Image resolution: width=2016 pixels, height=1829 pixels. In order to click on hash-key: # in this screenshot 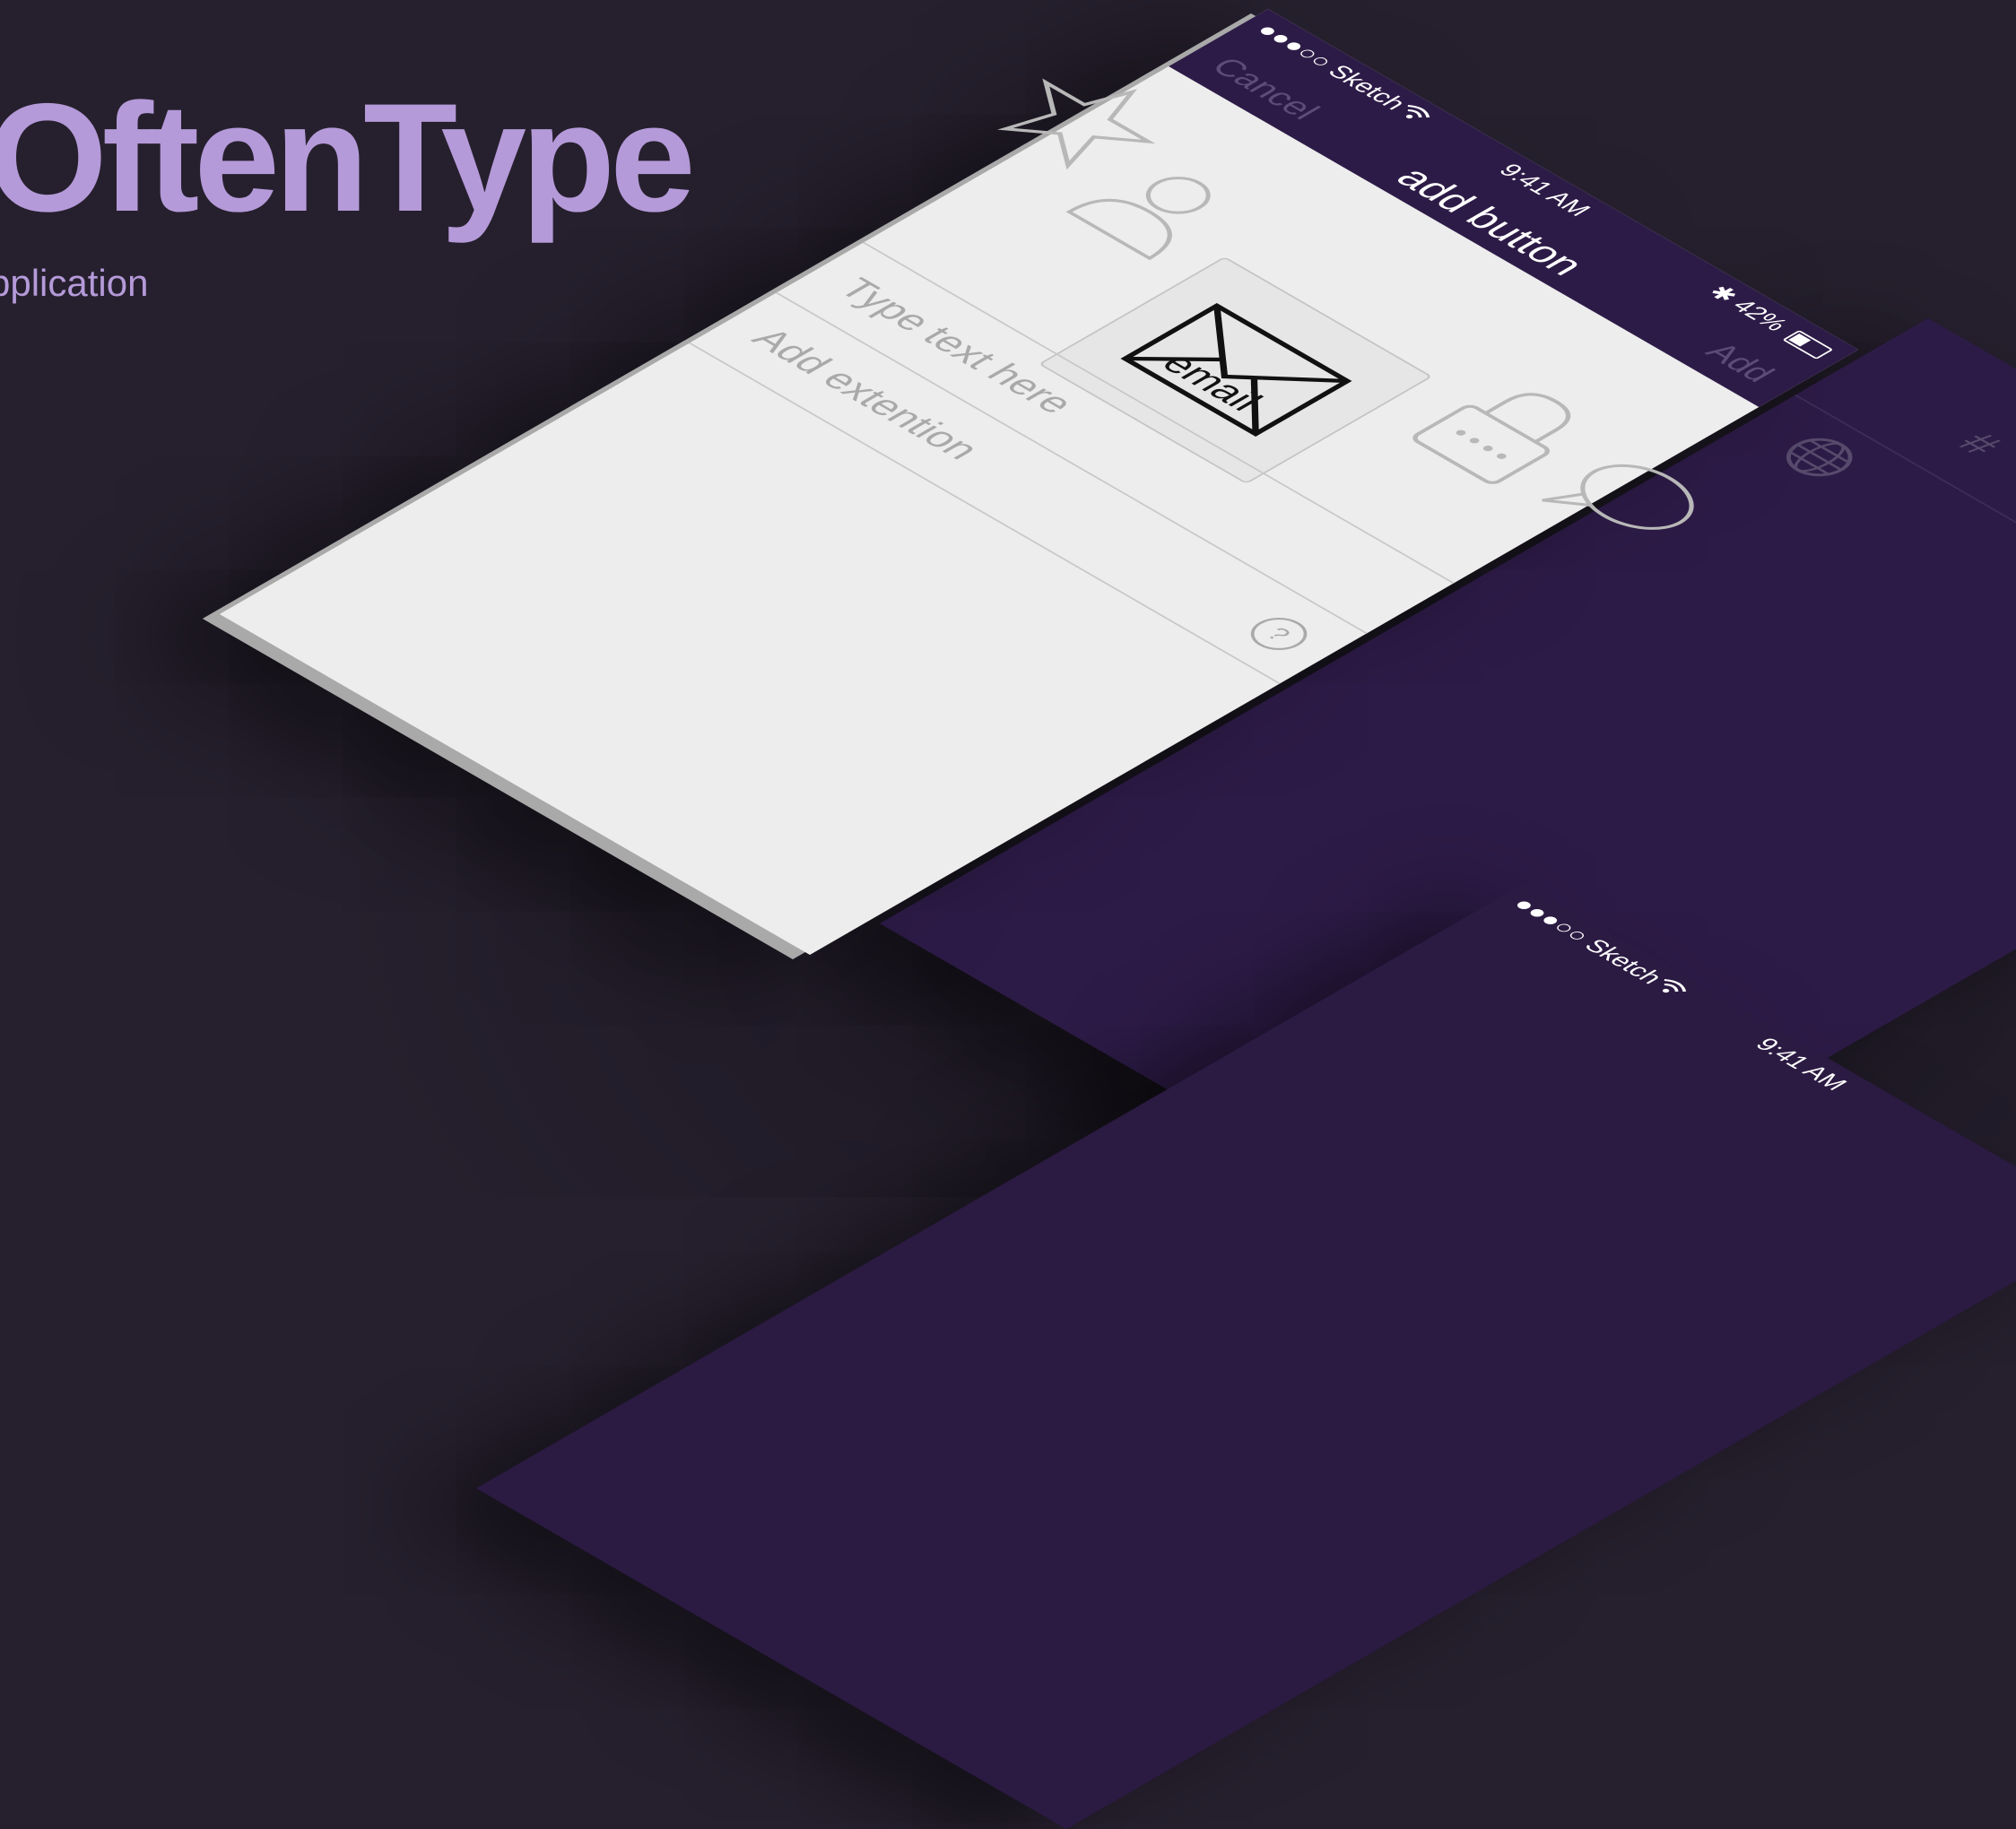, I will do `click(1980, 445)`.